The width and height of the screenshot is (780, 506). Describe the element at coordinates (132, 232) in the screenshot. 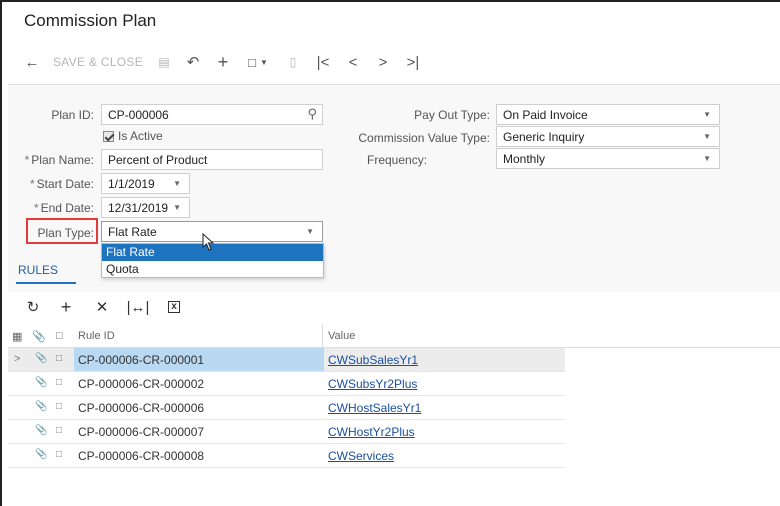

I see `plan-type-value: Flat Rate` at that location.